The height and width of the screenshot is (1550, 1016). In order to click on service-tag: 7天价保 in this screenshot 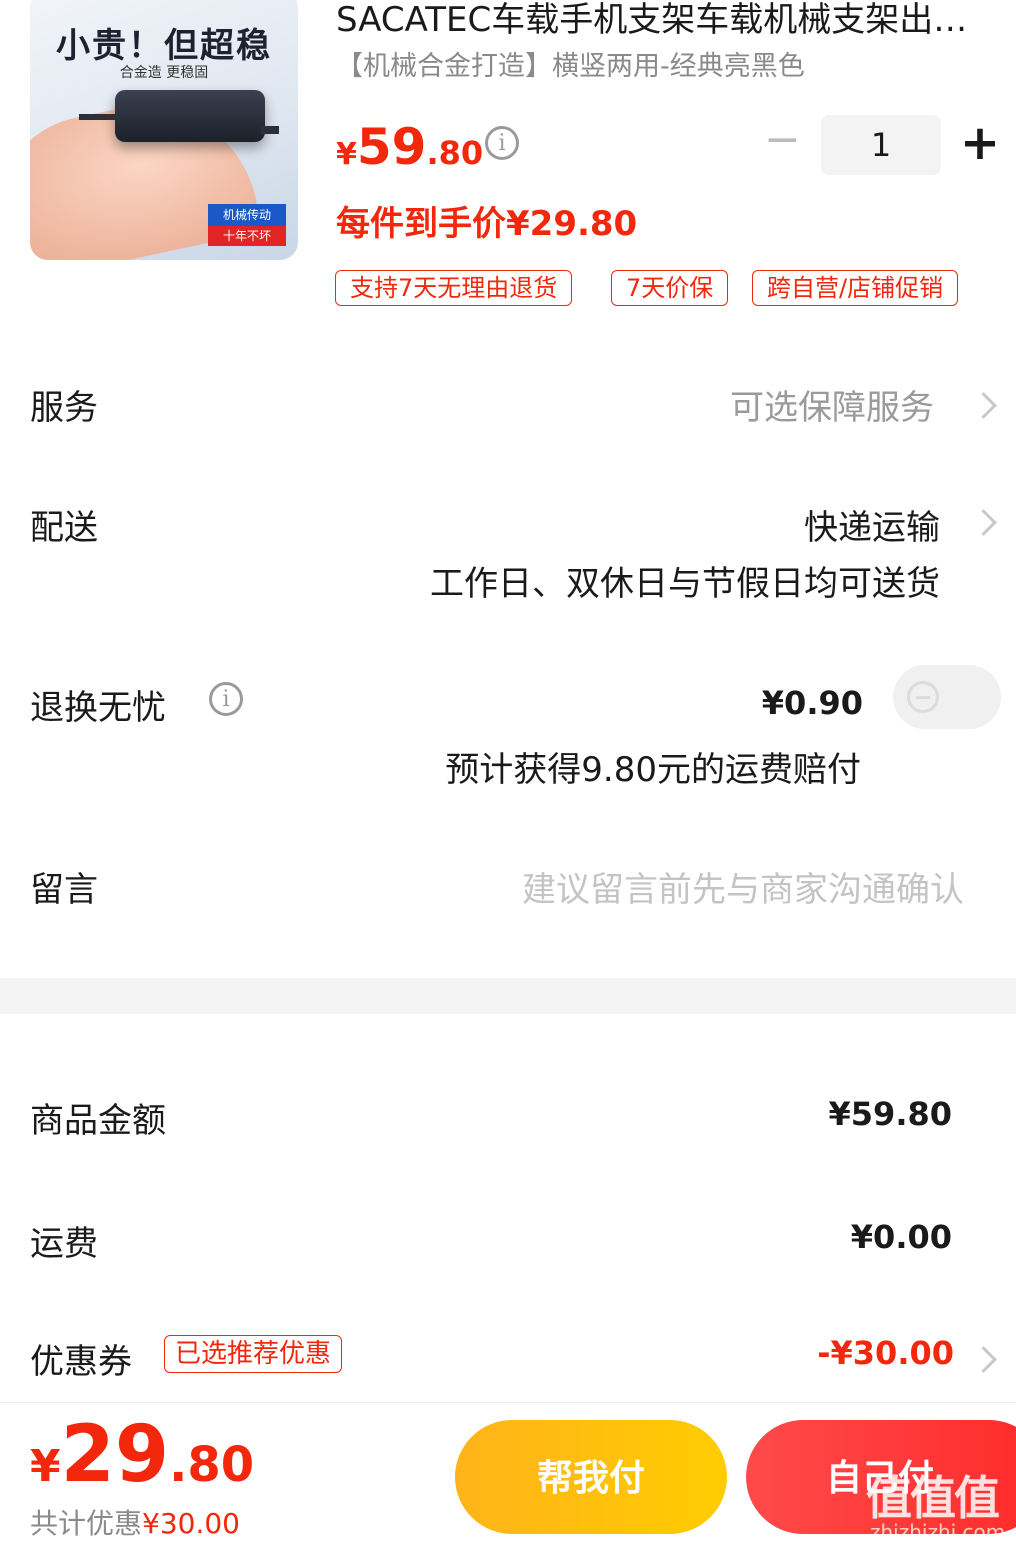, I will do `click(670, 288)`.